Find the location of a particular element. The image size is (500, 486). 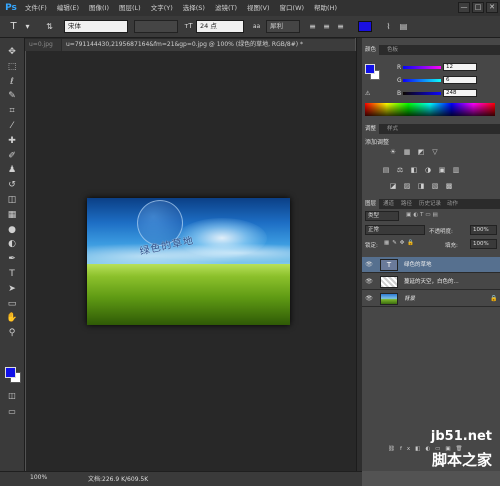

menu-view: 视图(V) is located at coordinates (258, 8).